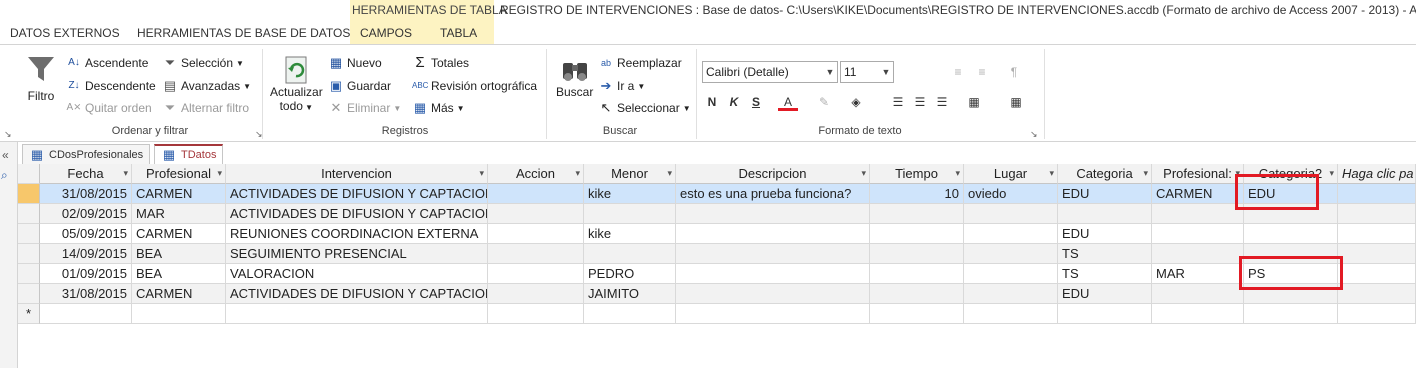  Describe the element at coordinates (1034, 134) in the screenshot. I see `format-launcher-icon: ↘` at that location.